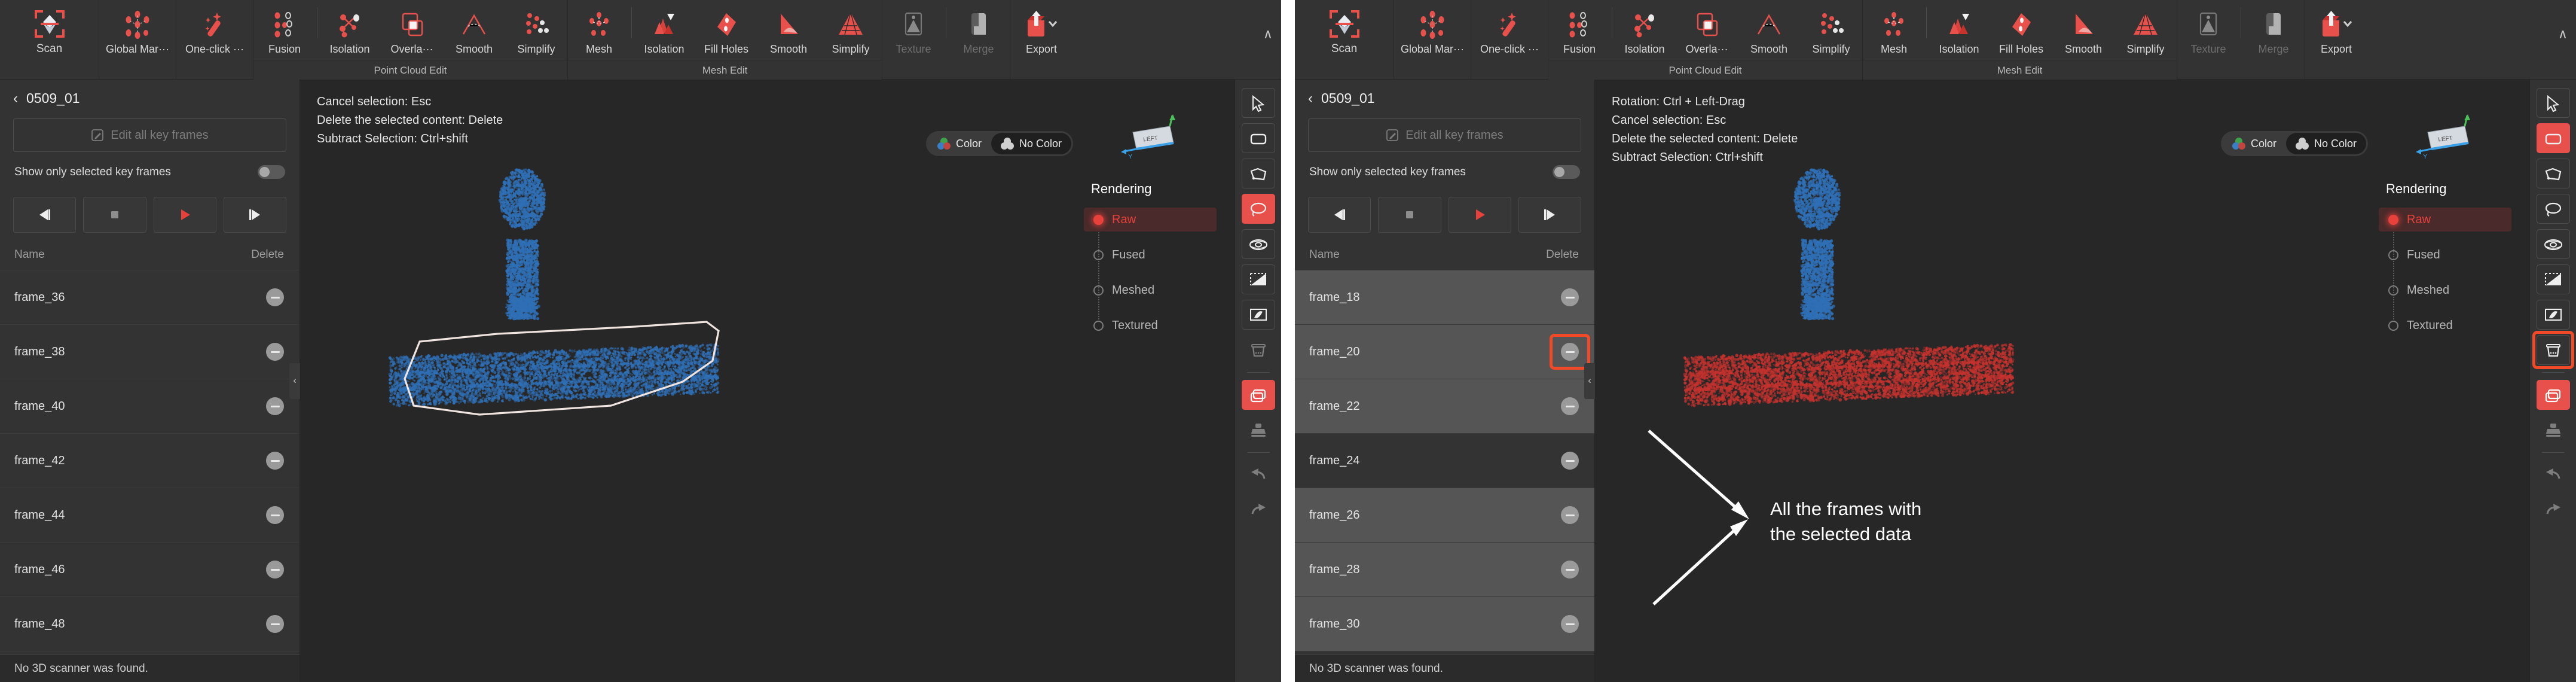 The height and width of the screenshot is (682, 2576). What do you see at coordinates (150, 352) in the screenshot?
I see `table-row: frame_38` at bounding box center [150, 352].